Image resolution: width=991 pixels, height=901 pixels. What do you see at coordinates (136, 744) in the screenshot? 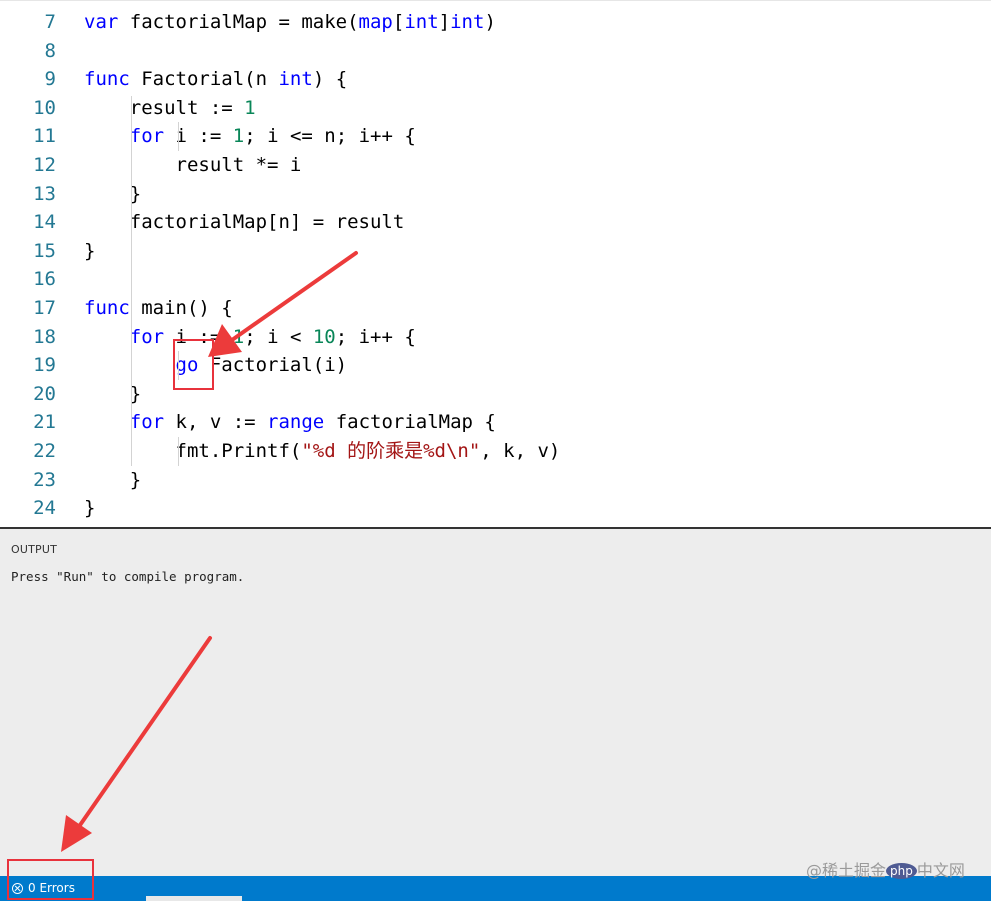
I see `arrow-to-errors` at bounding box center [136, 744].